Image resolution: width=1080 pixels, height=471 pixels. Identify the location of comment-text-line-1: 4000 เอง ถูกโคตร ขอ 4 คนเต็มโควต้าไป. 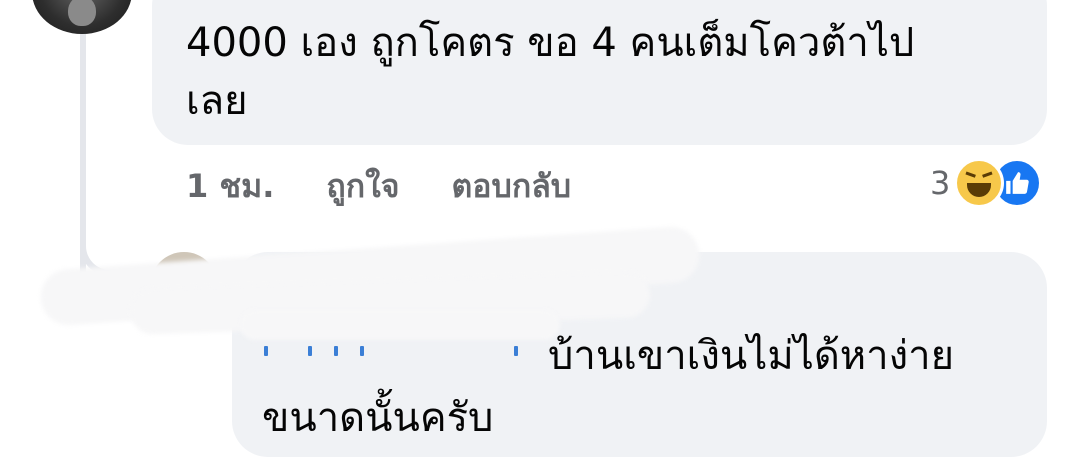
(550, 43).